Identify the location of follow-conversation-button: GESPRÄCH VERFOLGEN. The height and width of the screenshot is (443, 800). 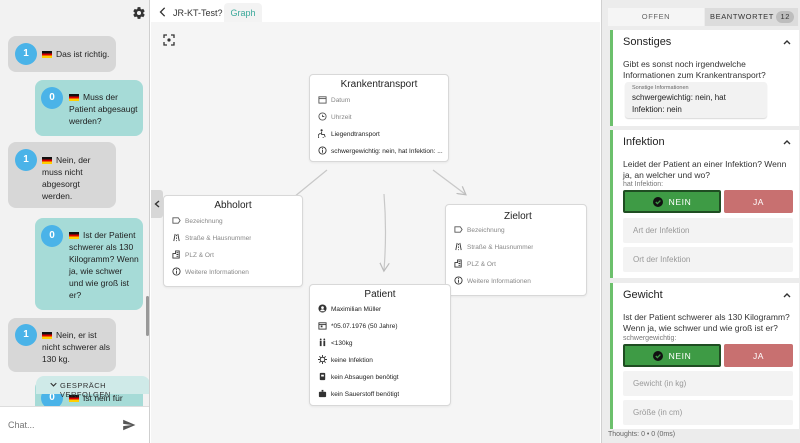
(92, 387).